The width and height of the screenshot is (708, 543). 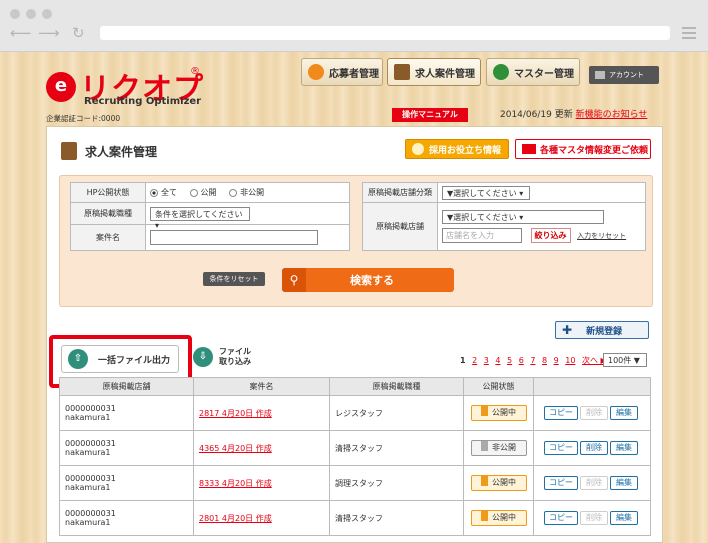 What do you see at coordinates (445, 74) in the screenshot?
I see `tab-label: 求人案件管理` at bounding box center [445, 74].